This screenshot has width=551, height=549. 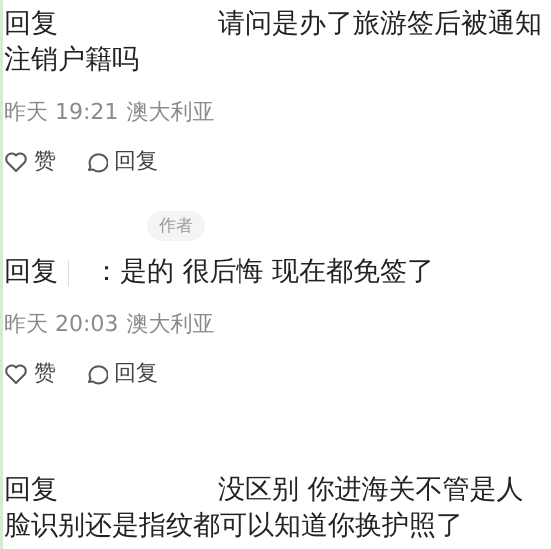 I want to click on comment-time: 昨天 20:03, so click(x=61, y=325).